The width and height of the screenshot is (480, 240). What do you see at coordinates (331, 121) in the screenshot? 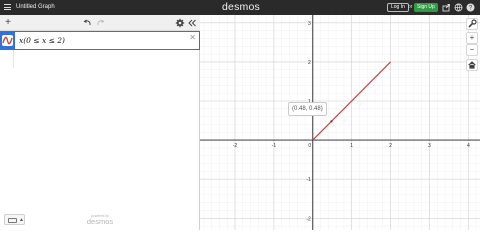
I see `curve-point` at bounding box center [331, 121].